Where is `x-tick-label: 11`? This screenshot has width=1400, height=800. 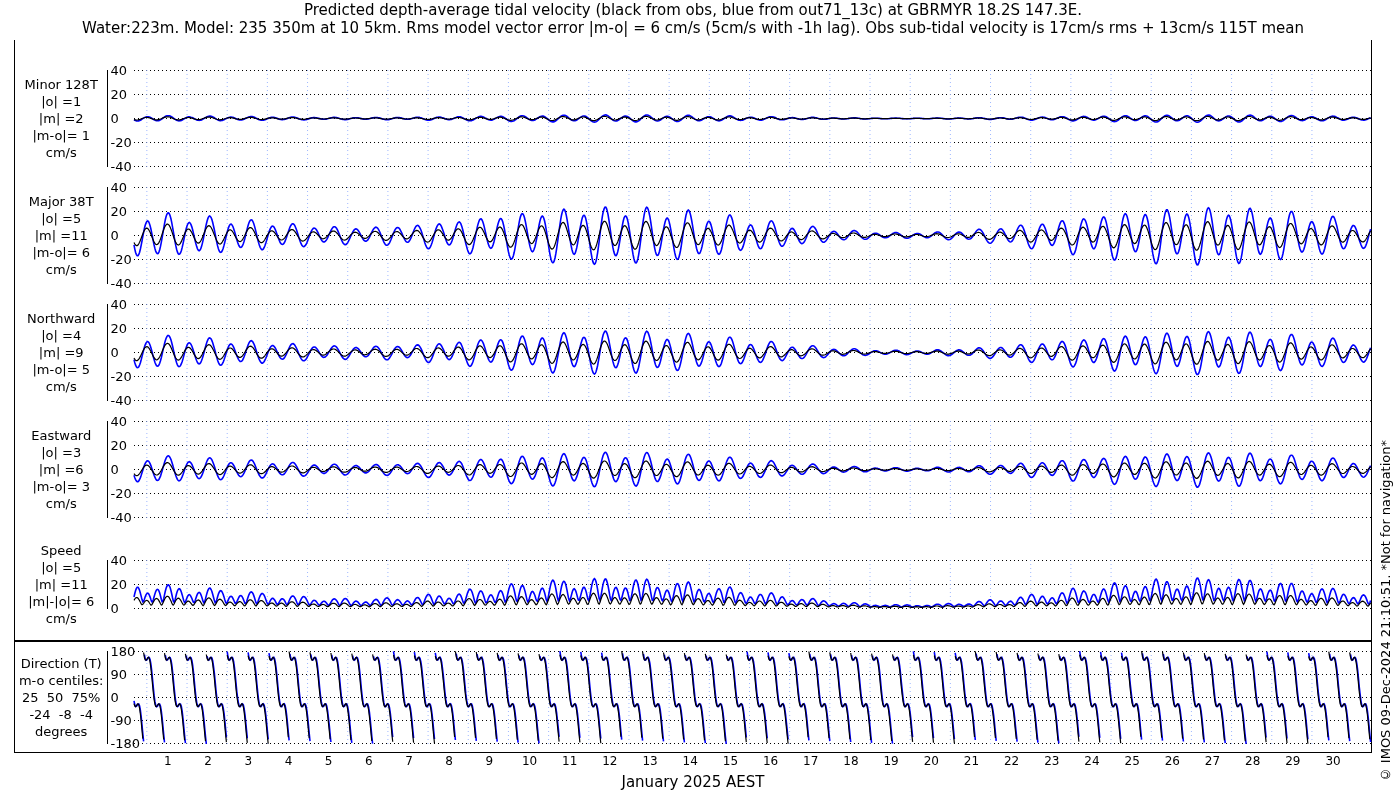 x-tick-label: 11 is located at coordinates (570, 761).